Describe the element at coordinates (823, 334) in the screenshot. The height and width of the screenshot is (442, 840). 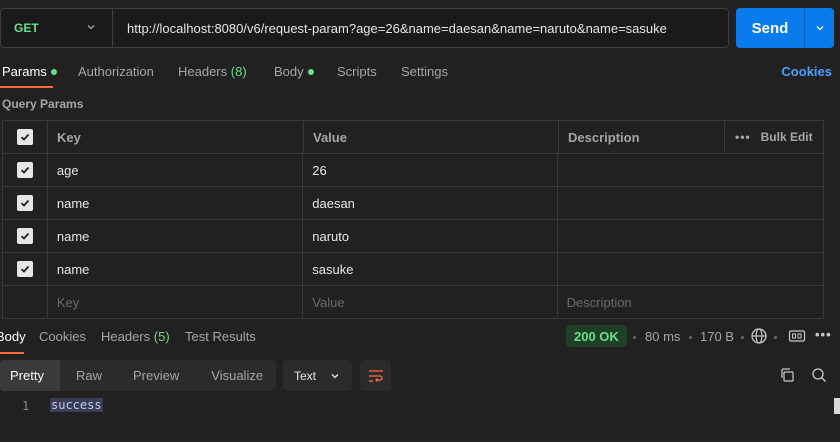
I see `more-options-icon: •••` at that location.